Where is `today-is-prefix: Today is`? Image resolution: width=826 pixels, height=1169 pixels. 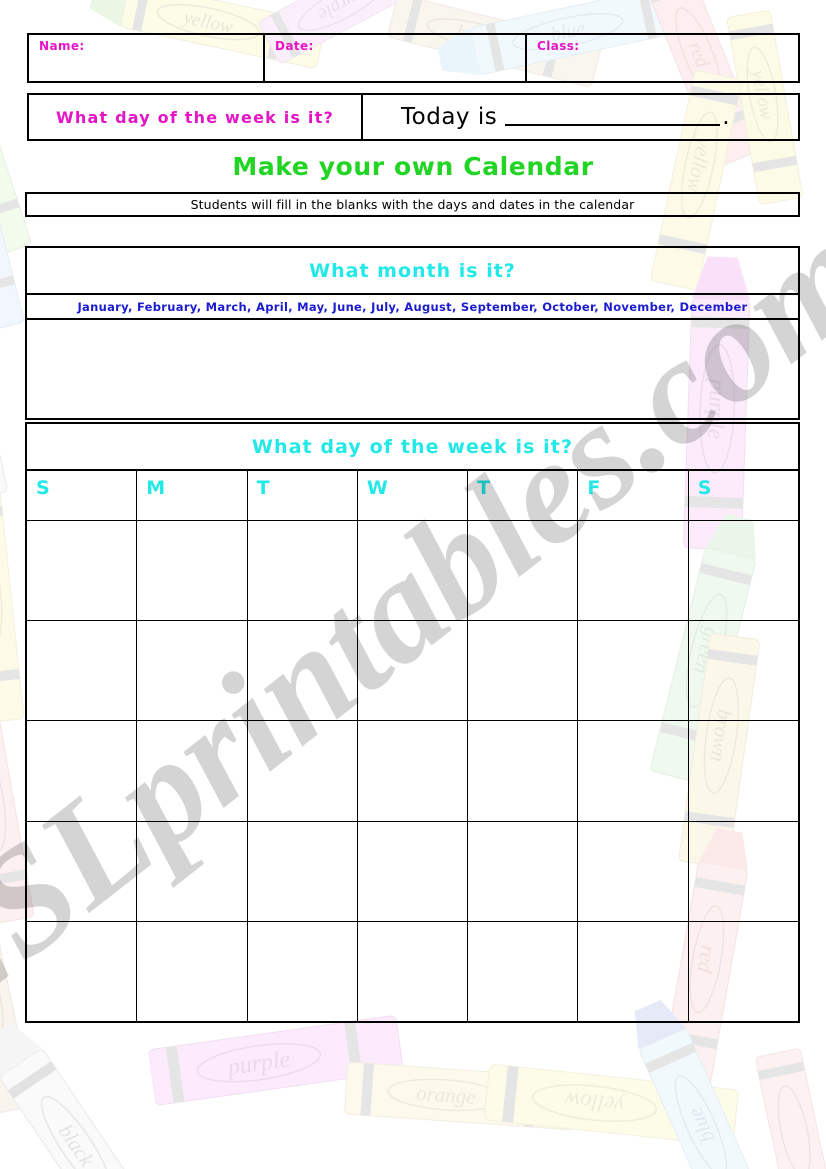 today-is-prefix: Today is is located at coordinates (449, 117).